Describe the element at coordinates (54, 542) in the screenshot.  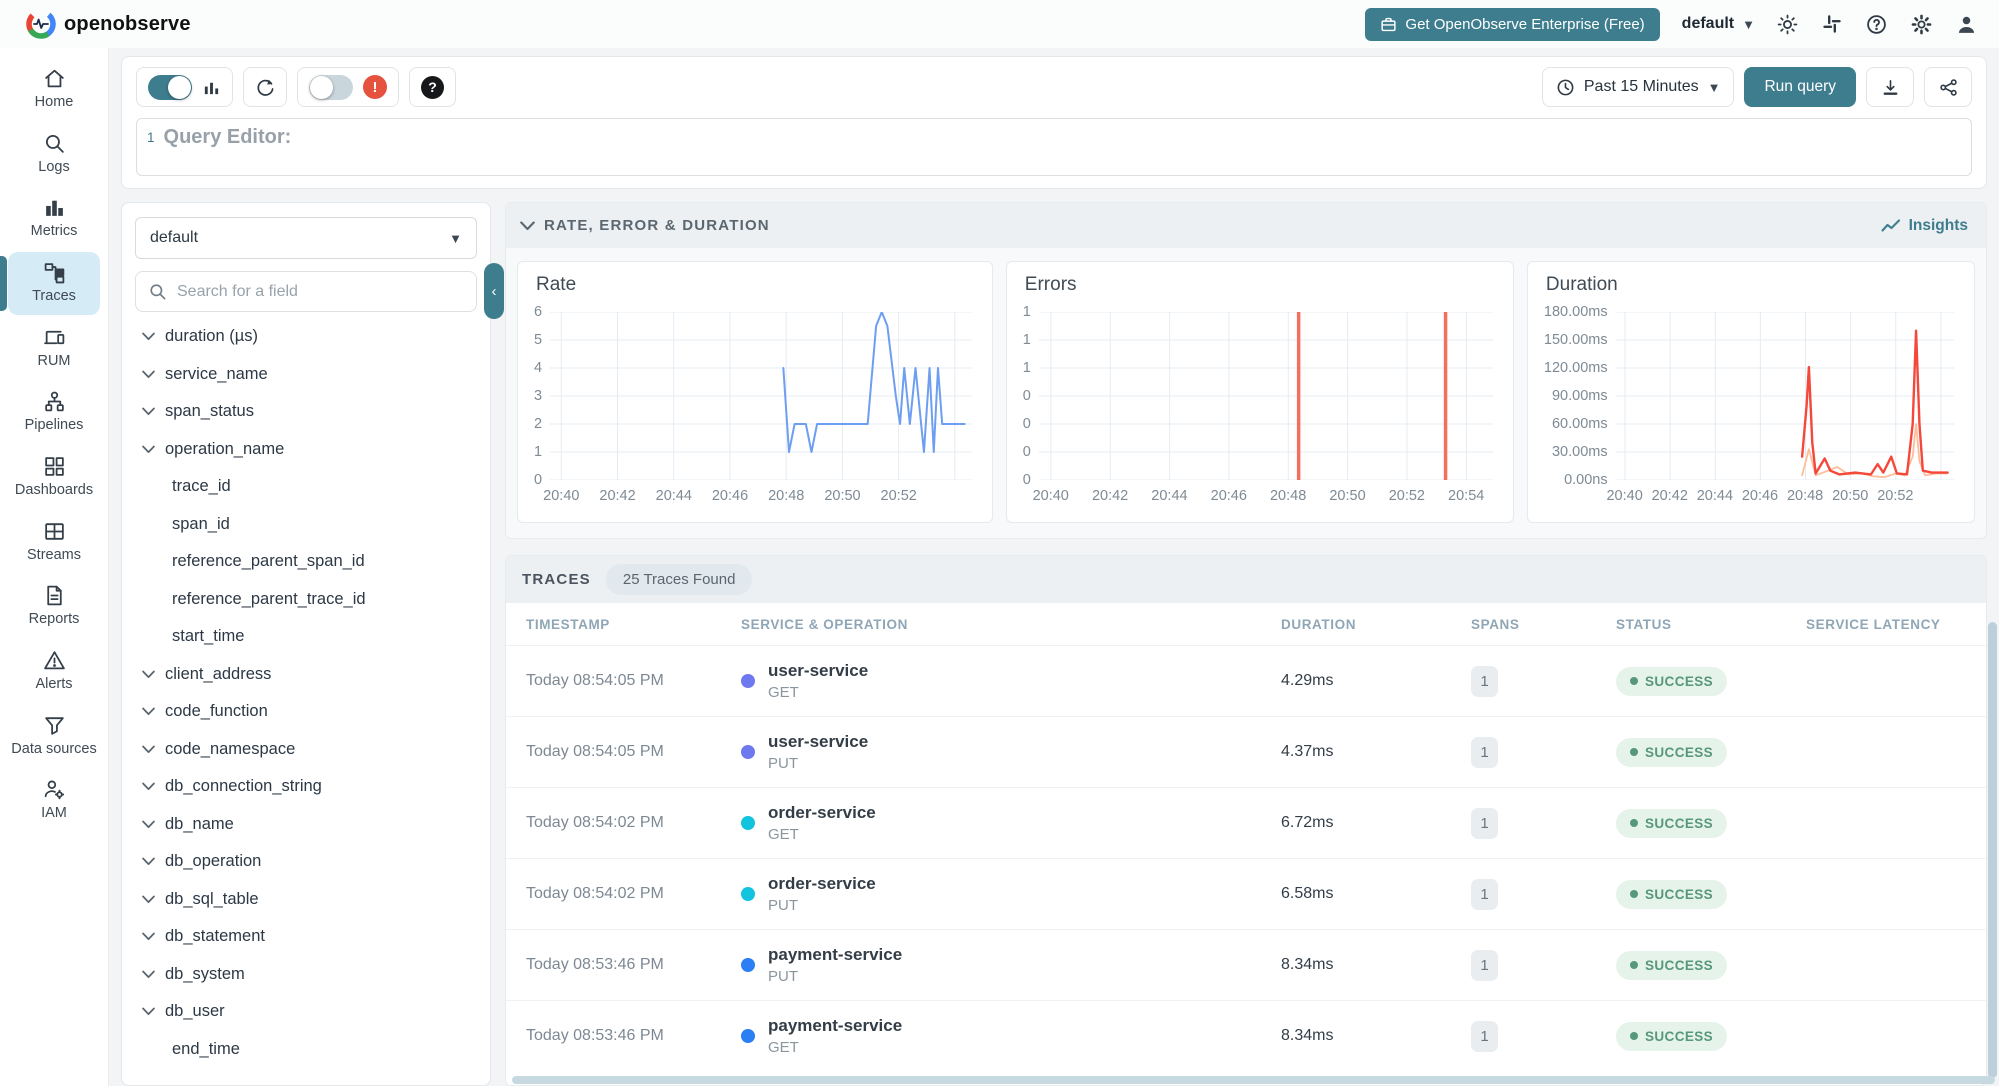
I see `sidebar-item-streams: Streams` at that location.